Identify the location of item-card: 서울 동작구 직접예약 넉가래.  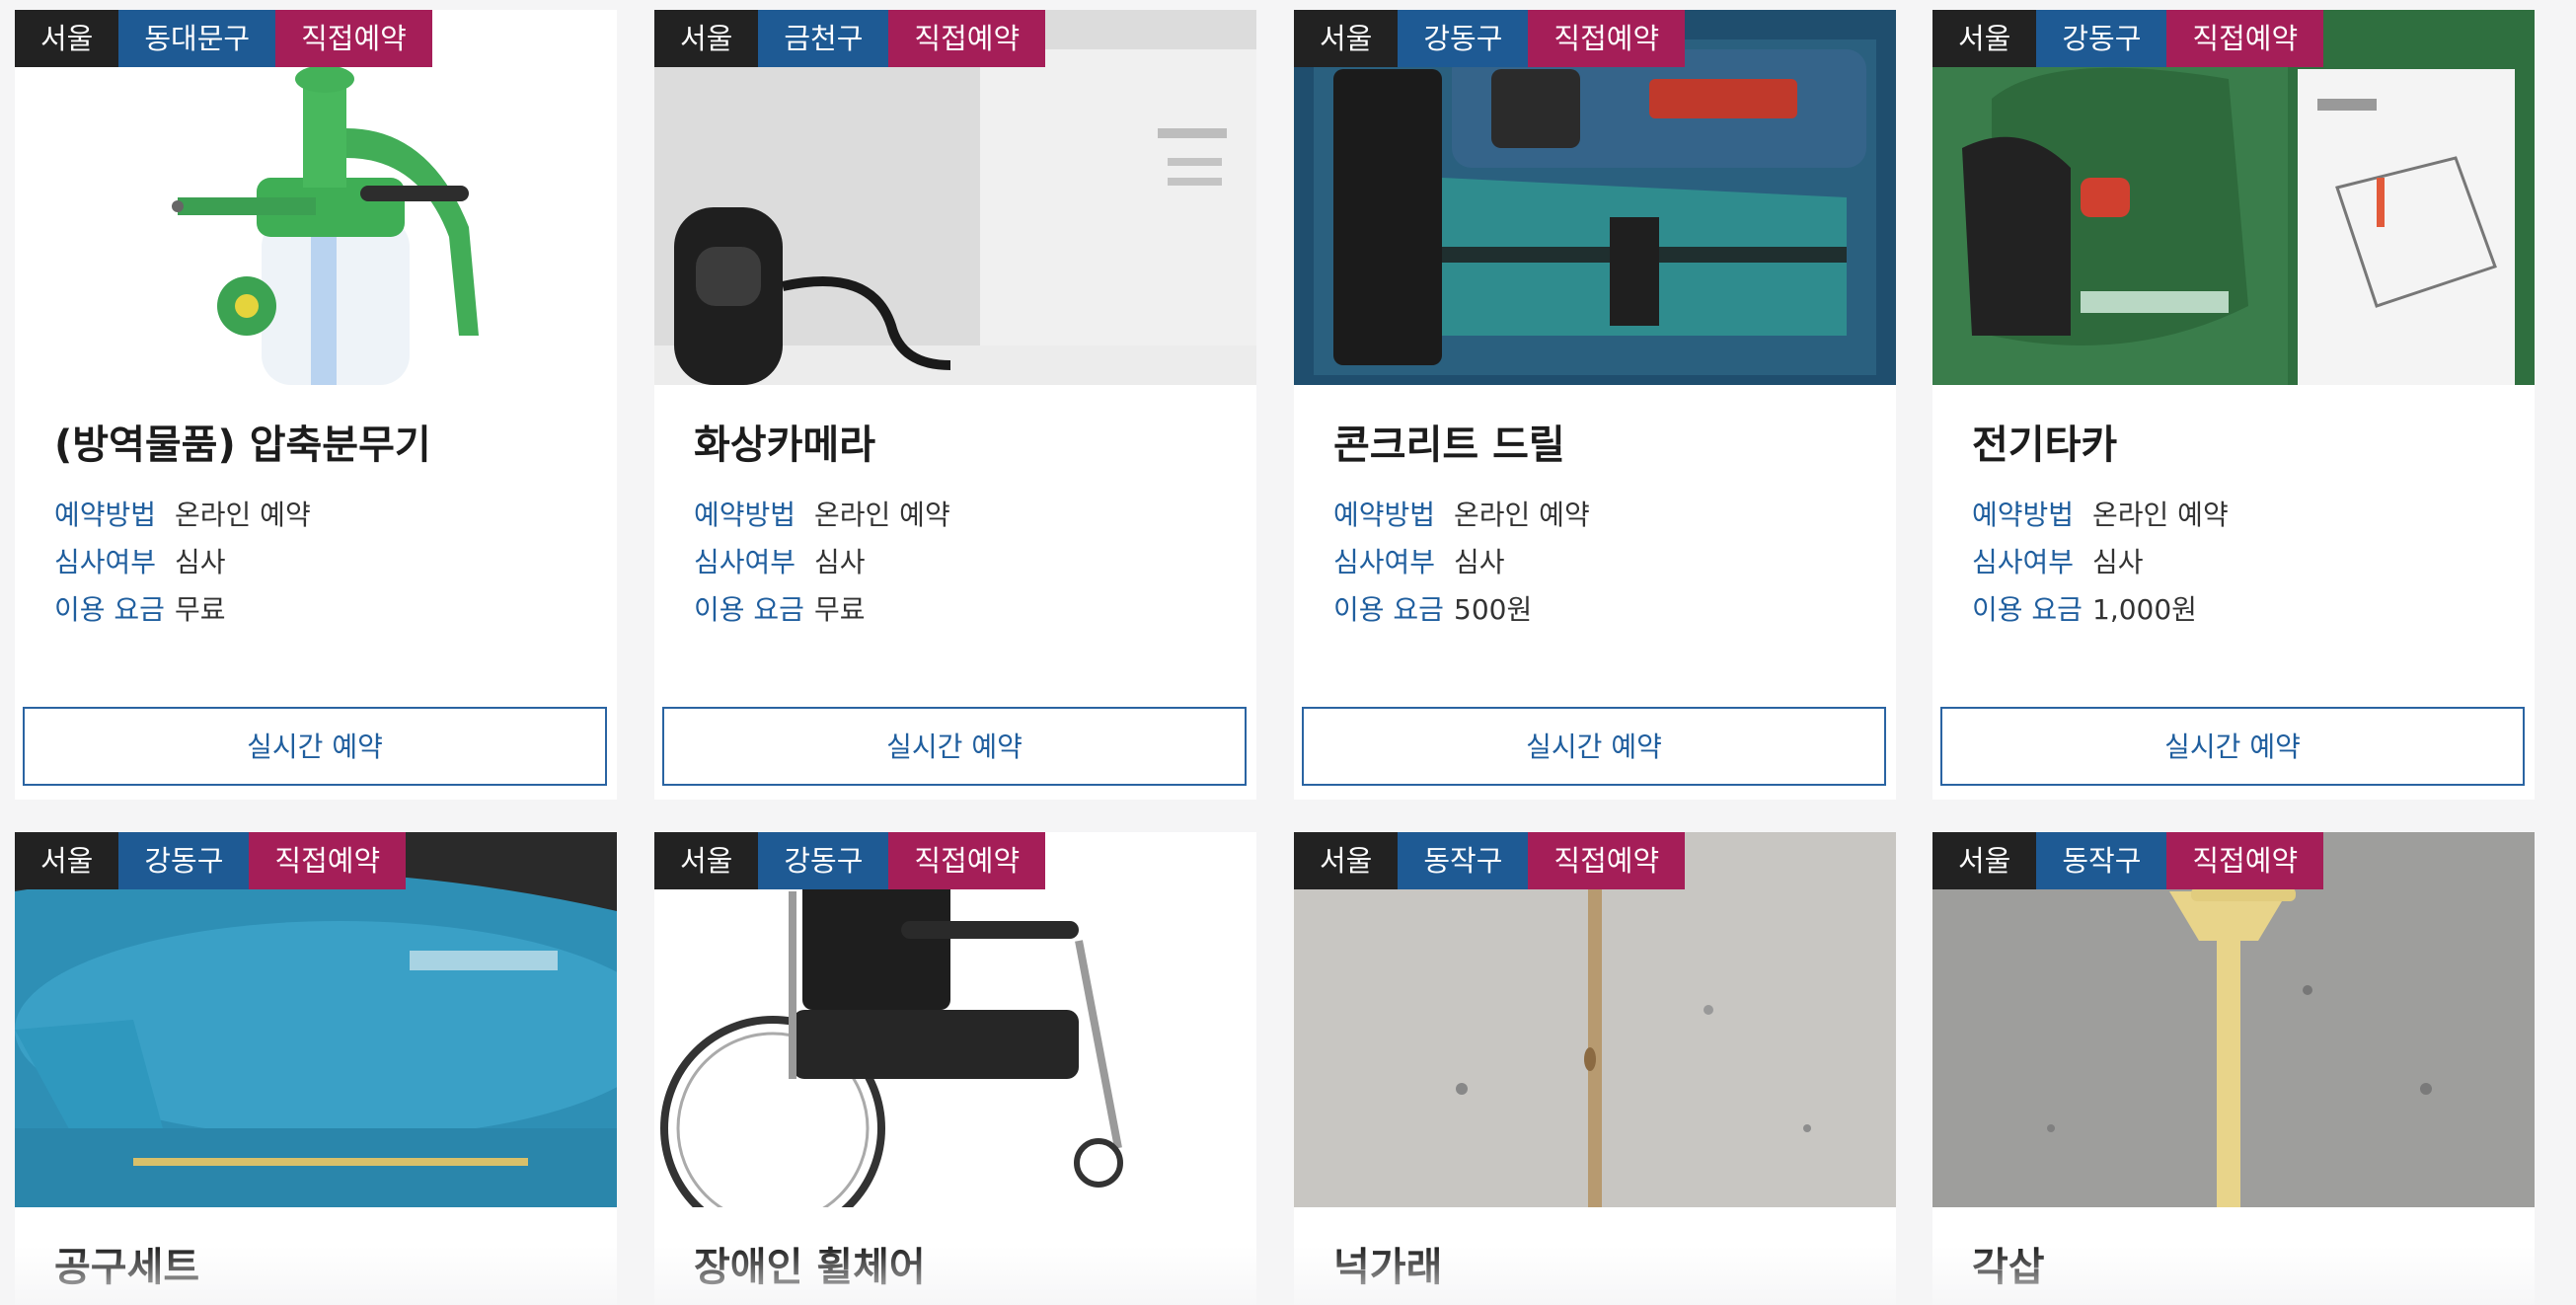
(1595, 1068).